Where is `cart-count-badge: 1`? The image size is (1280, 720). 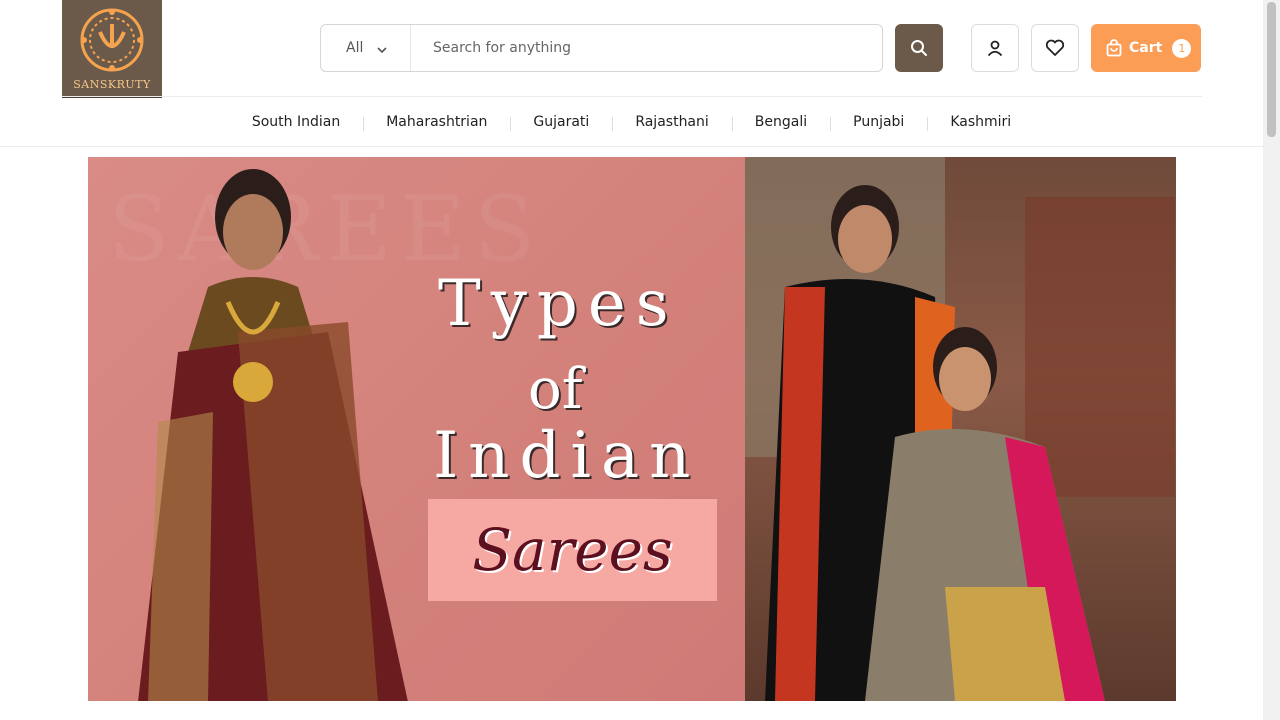
cart-count-badge: 1 is located at coordinates (1182, 48).